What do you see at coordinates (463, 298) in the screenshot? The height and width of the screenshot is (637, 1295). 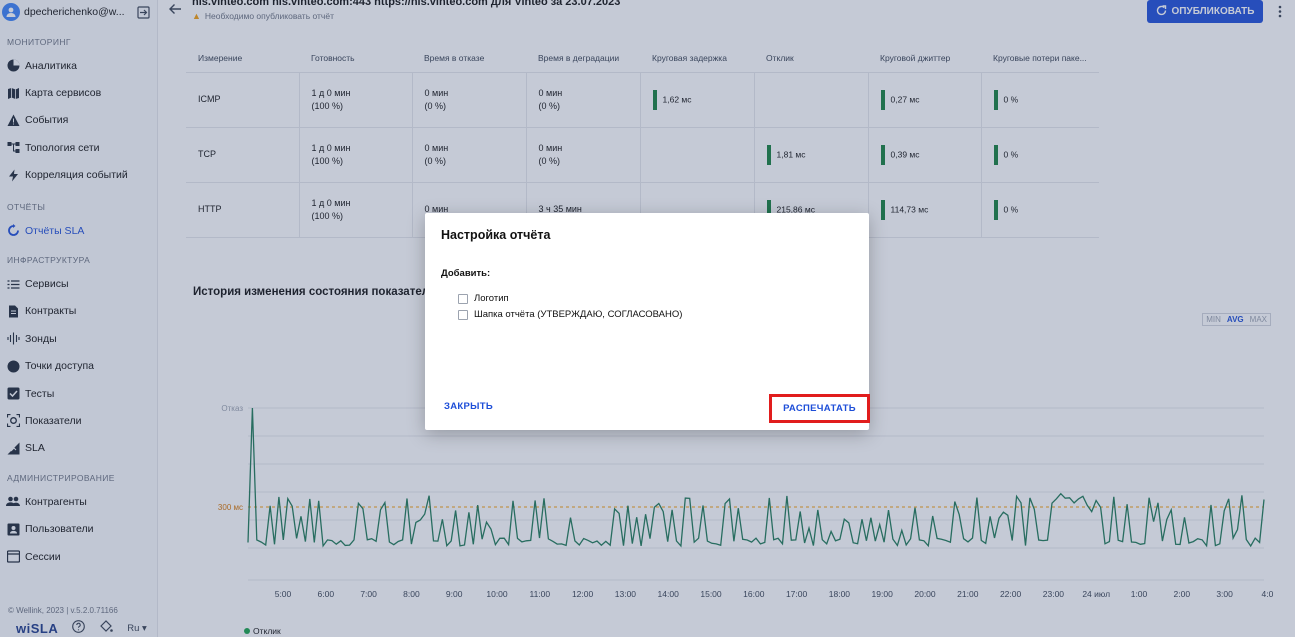 I see `logo-checkbox` at bounding box center [463, 298].